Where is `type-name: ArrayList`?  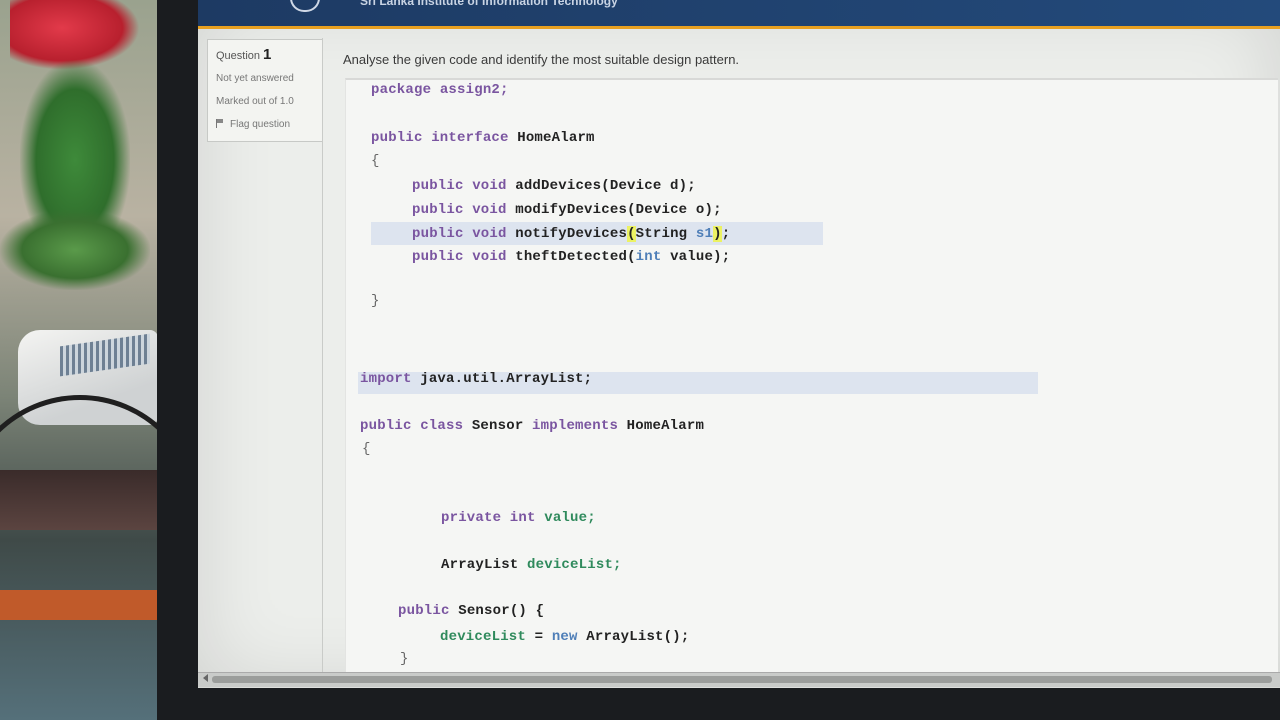 type-name: ArrayList is located at coordinates (620, 637).